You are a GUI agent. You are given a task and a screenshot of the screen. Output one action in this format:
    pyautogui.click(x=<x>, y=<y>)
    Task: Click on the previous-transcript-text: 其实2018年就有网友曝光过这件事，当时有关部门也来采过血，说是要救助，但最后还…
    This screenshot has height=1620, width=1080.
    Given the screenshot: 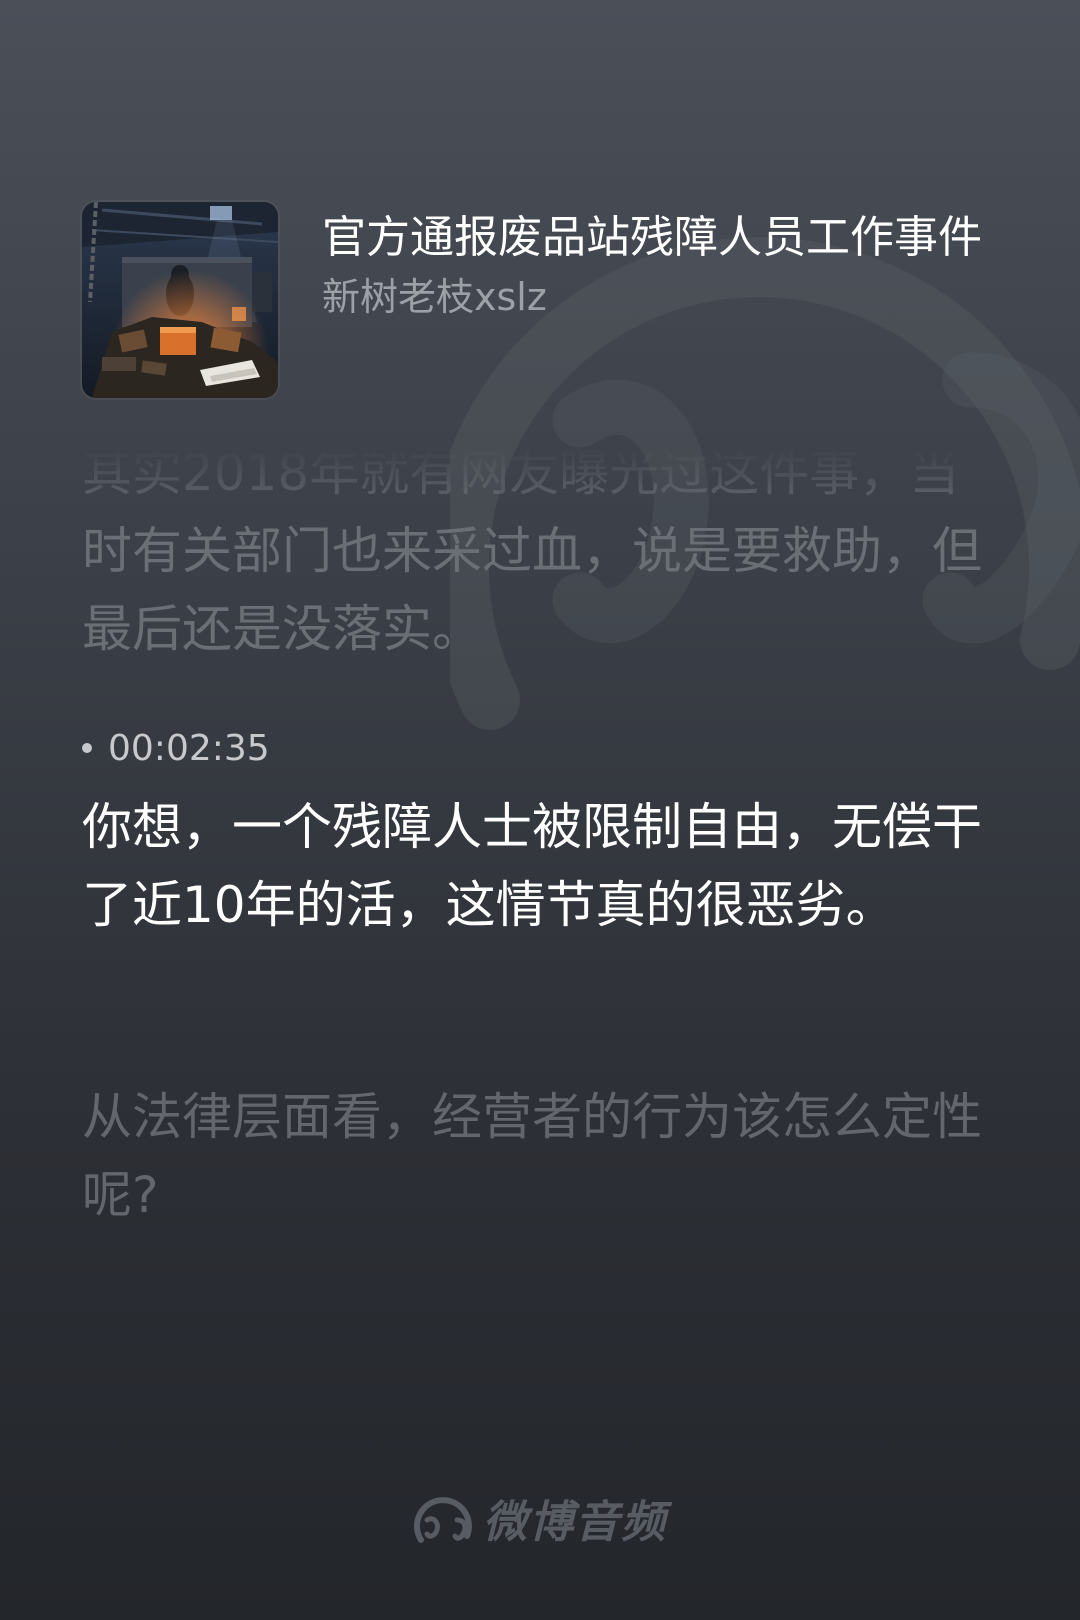 What is the action you would take?
    pyautogui.click(x=532, y=553)
    